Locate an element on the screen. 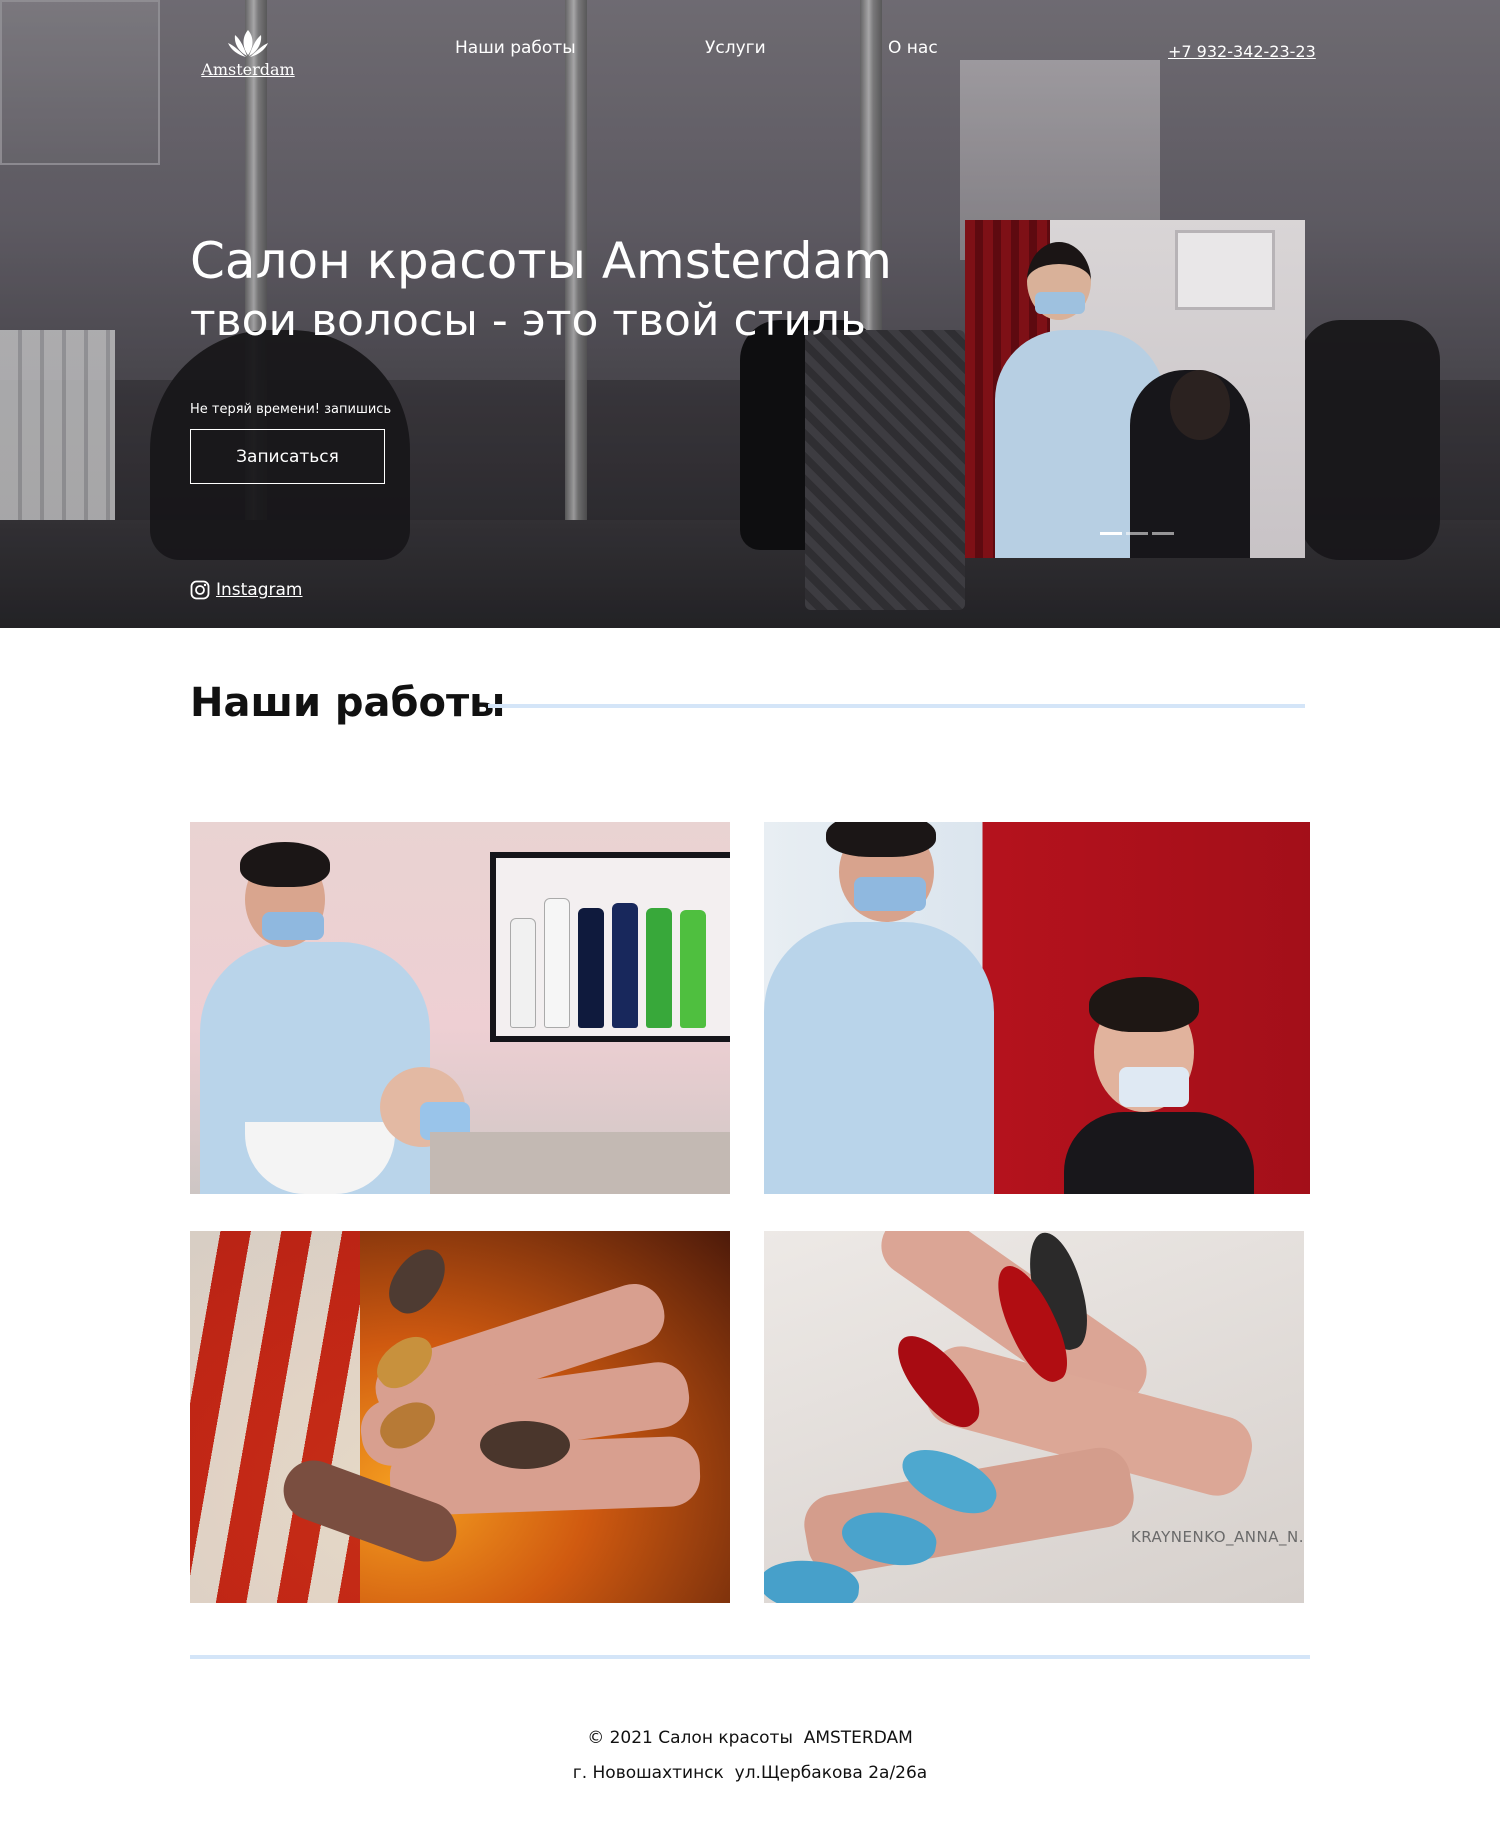 The width and height of the screenshot is (1500, 1845). instagram-label: Instagram is located at coordinates (259, 590).